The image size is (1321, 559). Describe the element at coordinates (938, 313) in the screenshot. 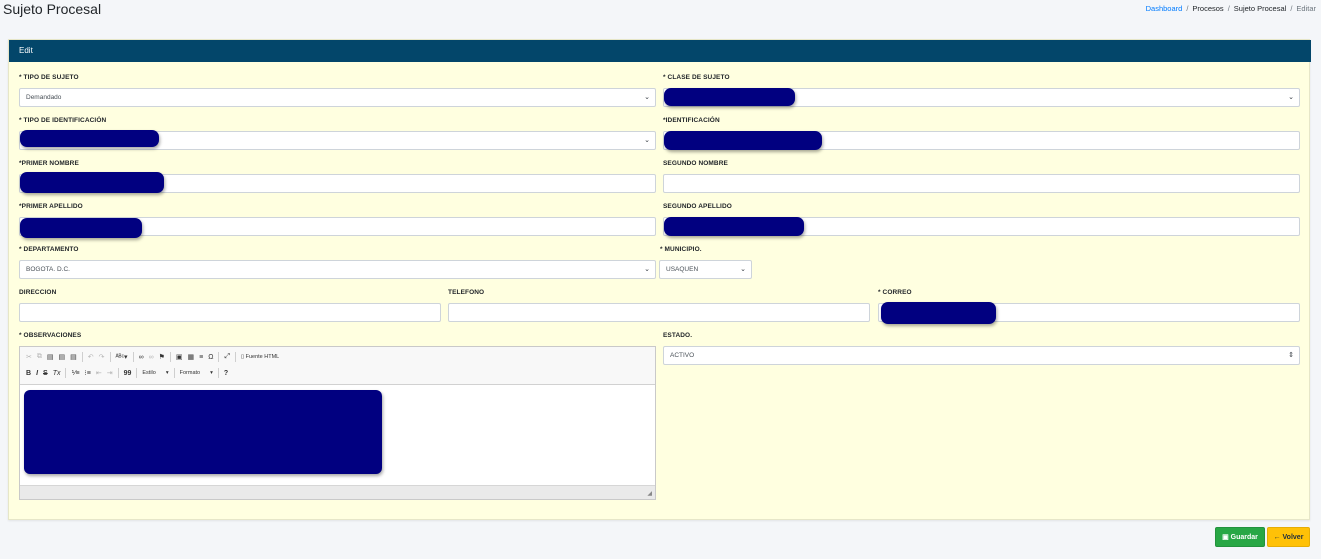

I see `redacted-correo` at that location.